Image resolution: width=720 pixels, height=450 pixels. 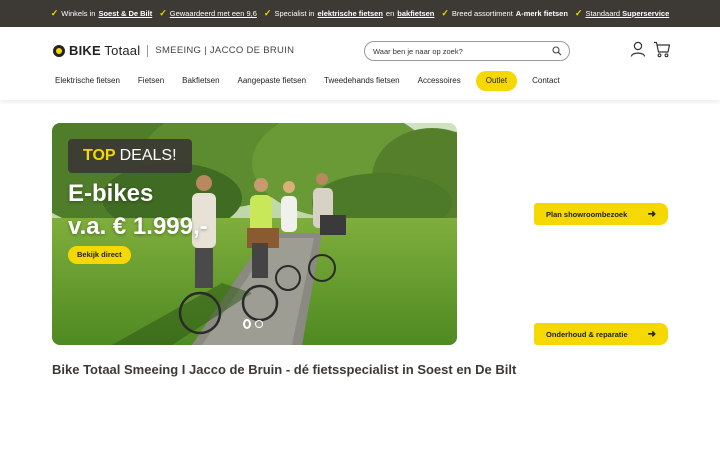 What do you see at coordinates (130, 156) in the screenshot?
I see `top-deals-label: TOP DEALS!` at bounding box center [130, 156].